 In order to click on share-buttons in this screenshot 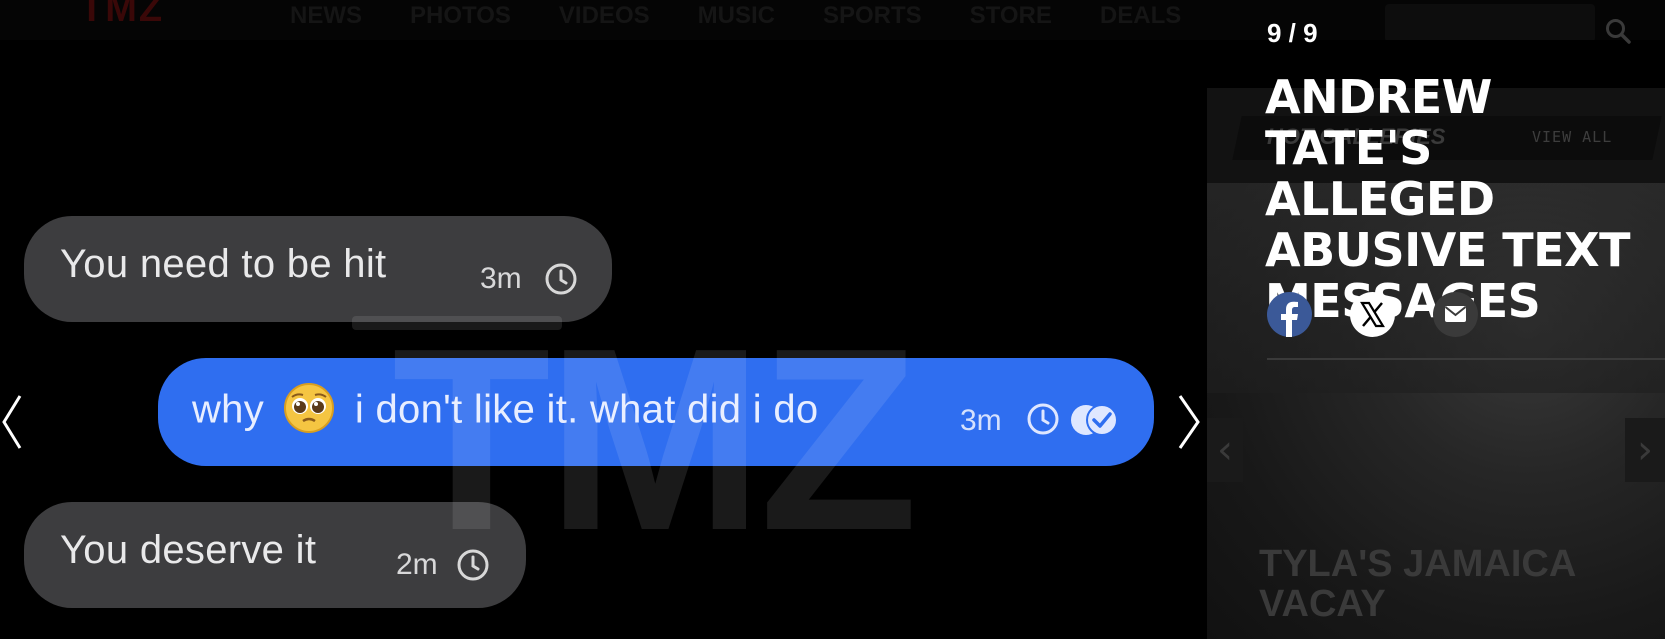, I will do `click(1372, 314)`.